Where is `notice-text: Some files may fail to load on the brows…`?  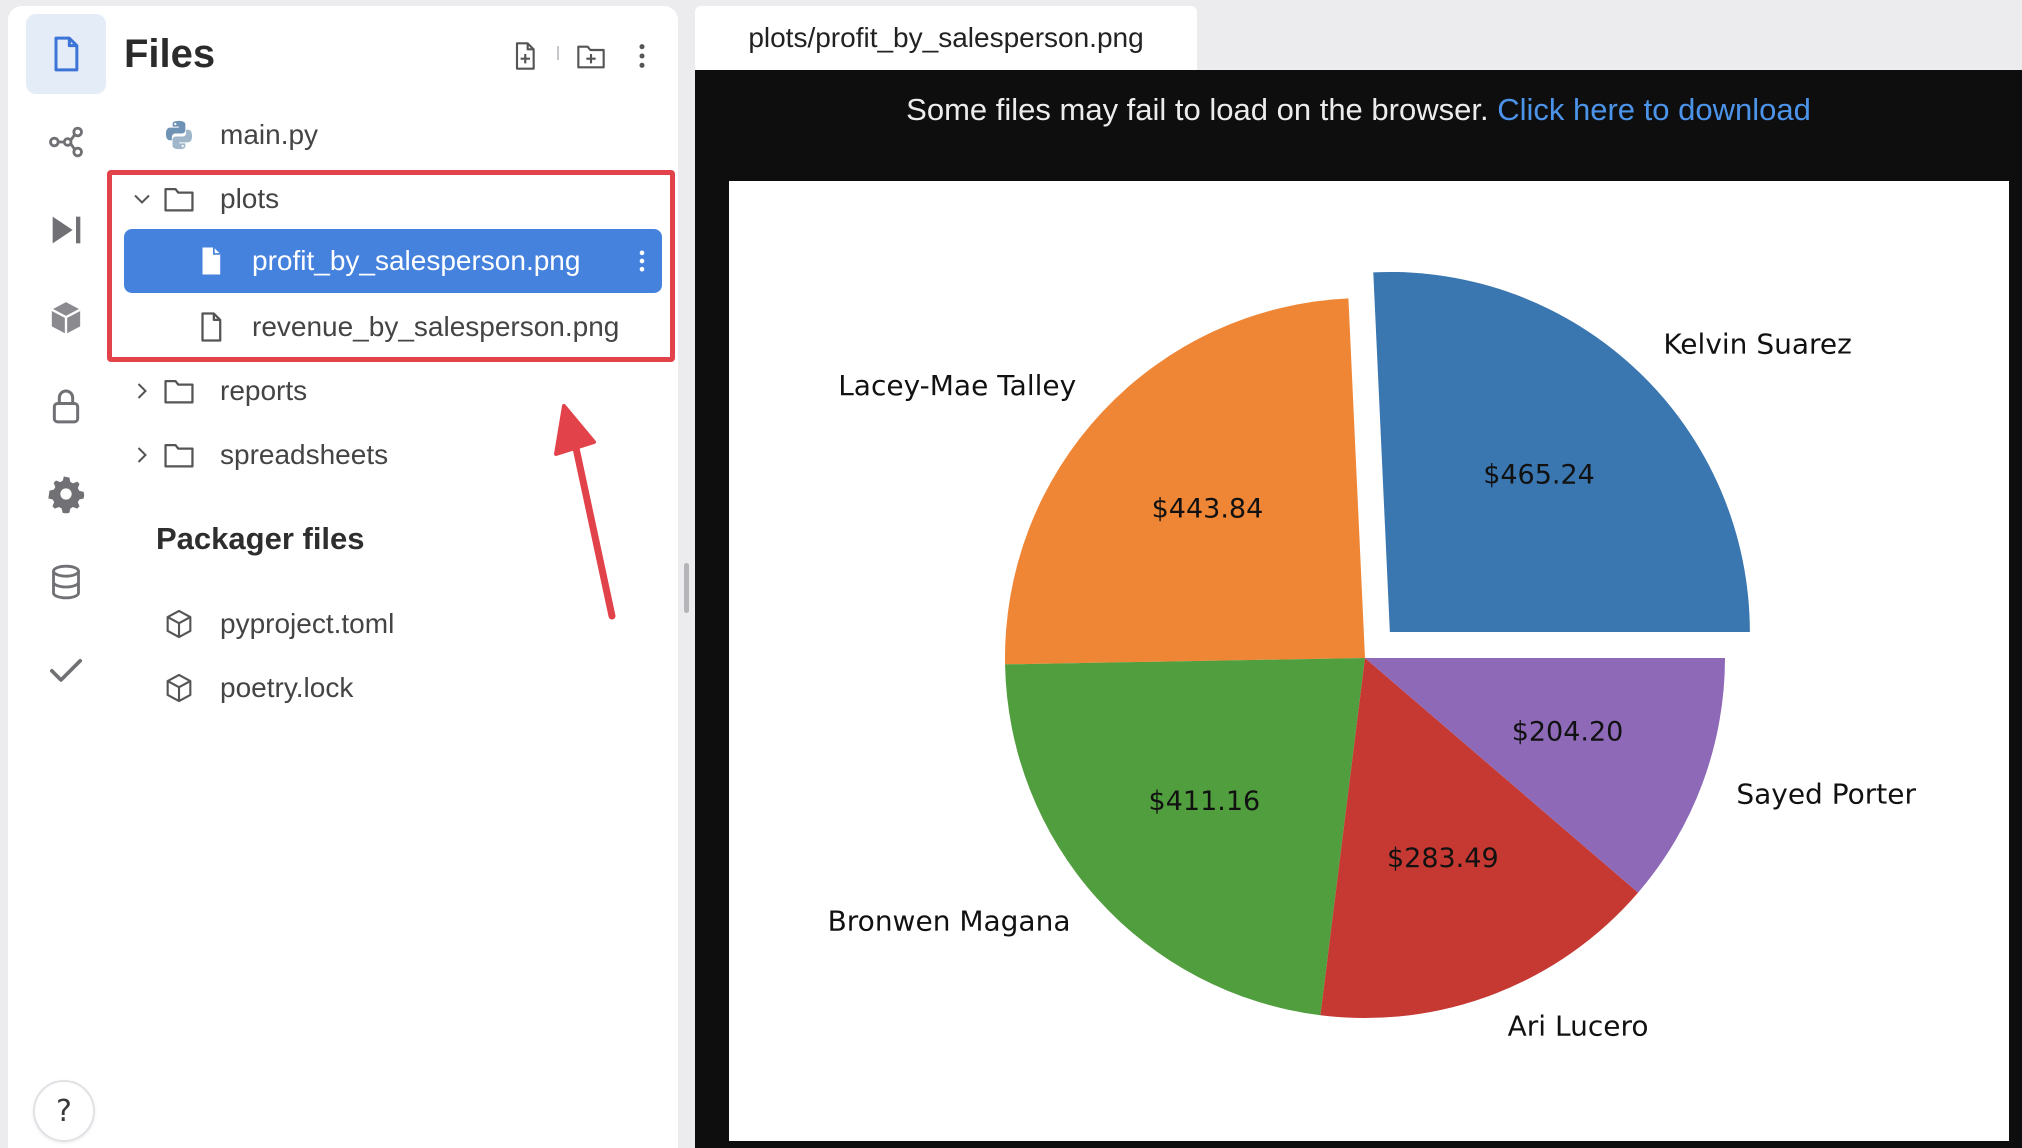 notice-text: Some files may fail to load on the brows… is located at coordinates (1197, 109).